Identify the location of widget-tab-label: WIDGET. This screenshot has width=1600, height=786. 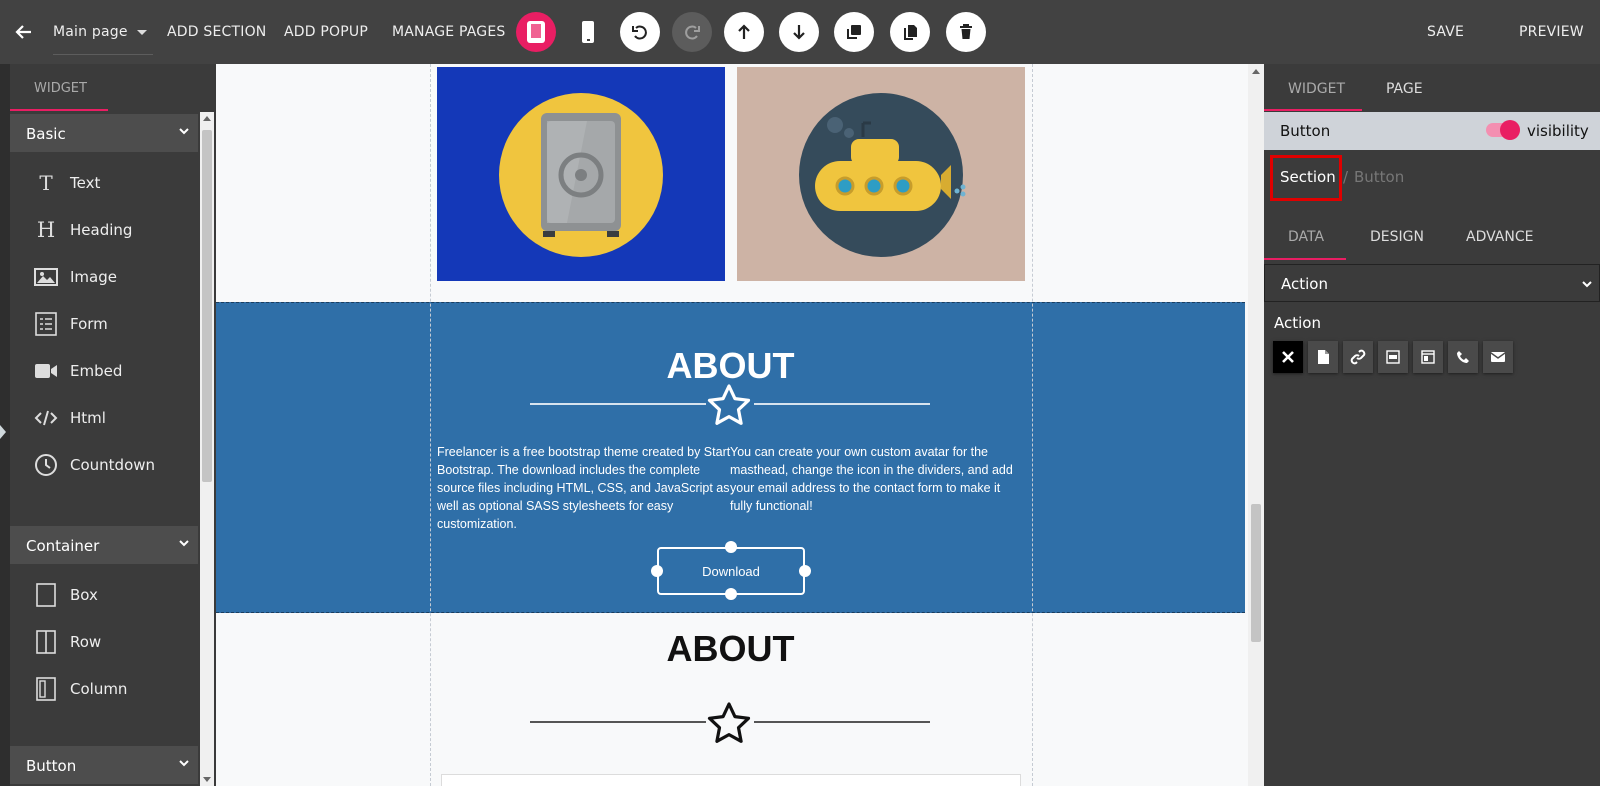
(60, 88).